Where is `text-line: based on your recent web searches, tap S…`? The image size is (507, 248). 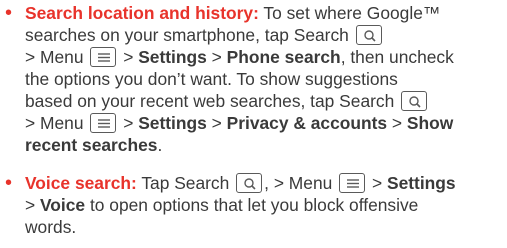
text-line: based on your recent web searches, tap S… is located at coordinates (265, 101).